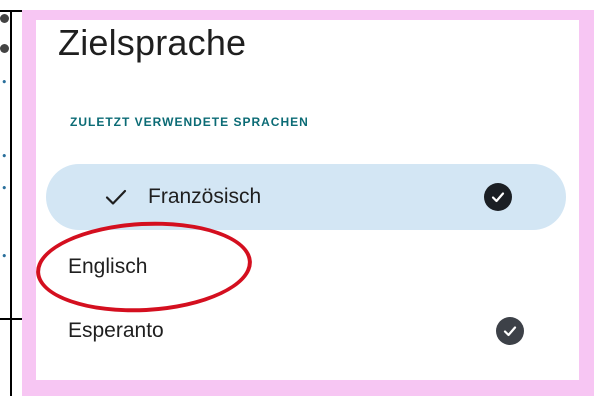 This screenshot has height=396, width=594. What do you see at coordinates (116, 197) in the screenshot?
I see `checkmark-icon` at bounding box center [116, 197].